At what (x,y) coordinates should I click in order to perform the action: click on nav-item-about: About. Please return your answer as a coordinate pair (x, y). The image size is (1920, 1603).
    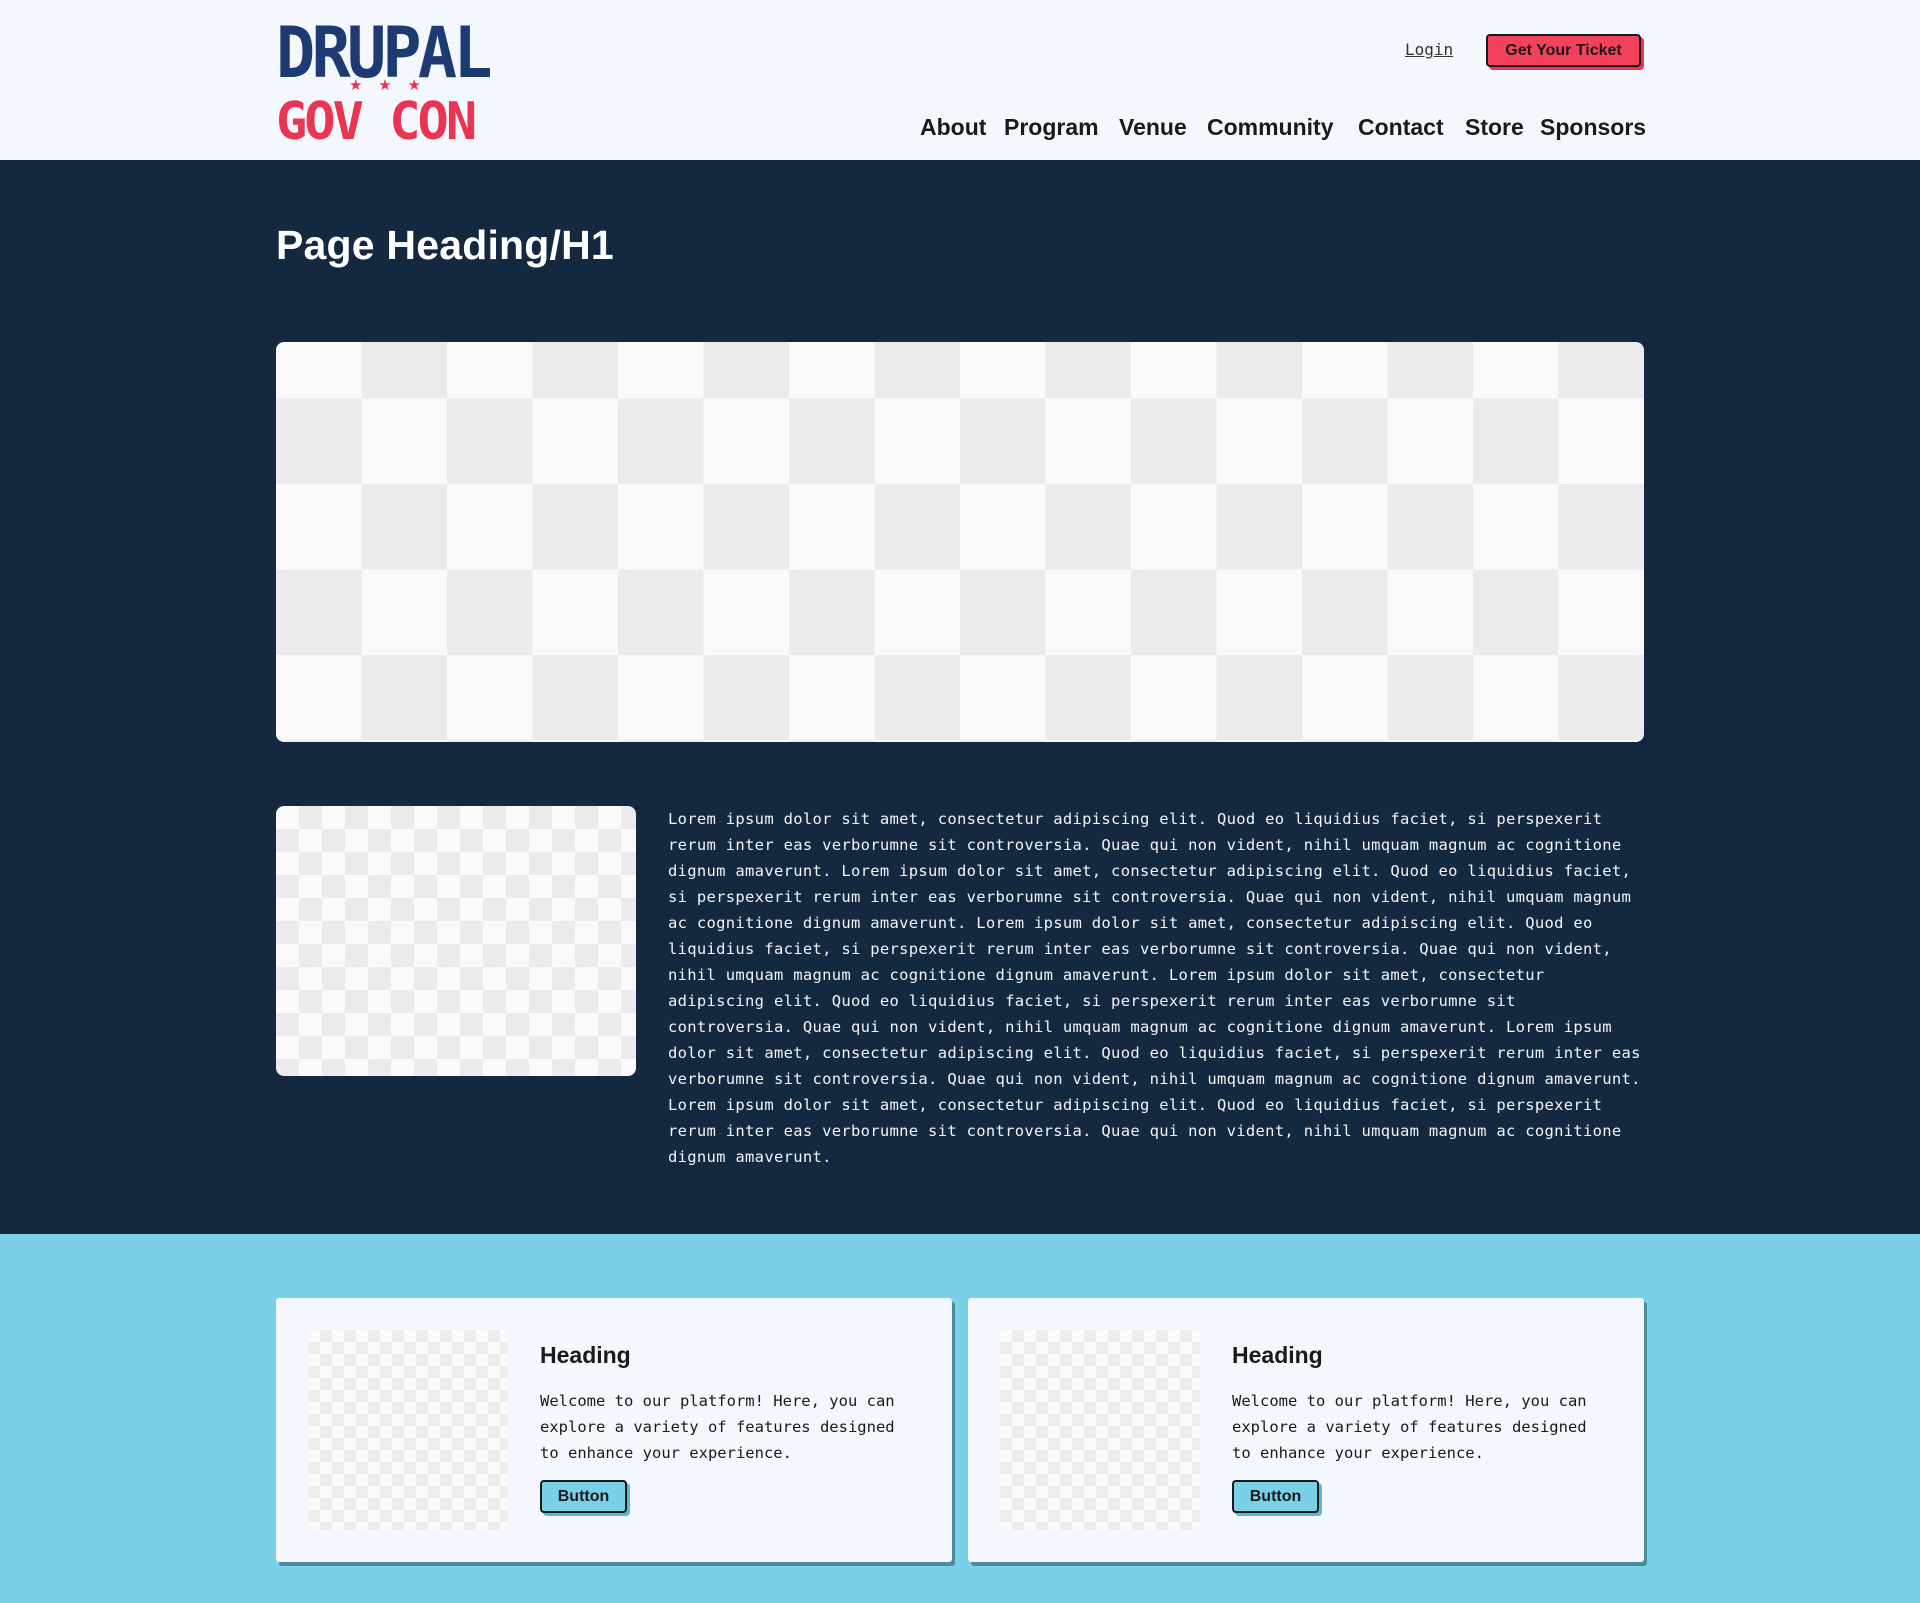
    Looking at the image, I should click on (953, 127).